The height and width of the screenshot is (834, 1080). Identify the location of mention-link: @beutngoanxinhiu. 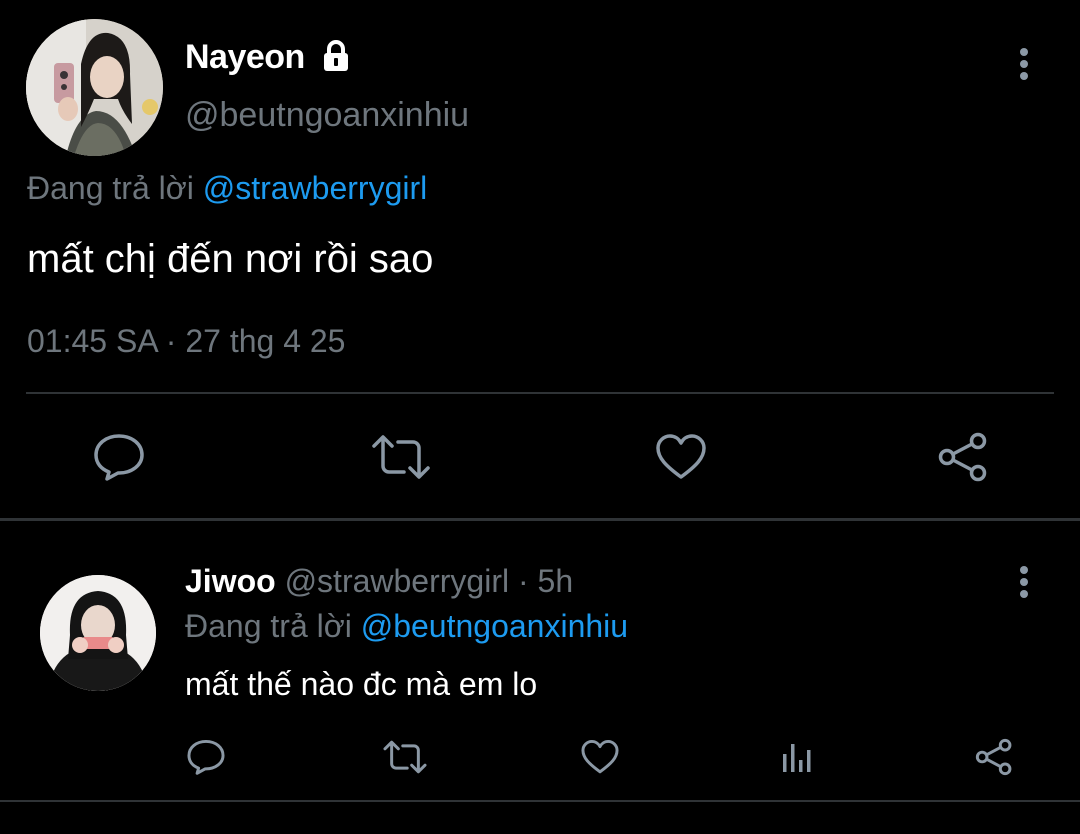
(494, 626).